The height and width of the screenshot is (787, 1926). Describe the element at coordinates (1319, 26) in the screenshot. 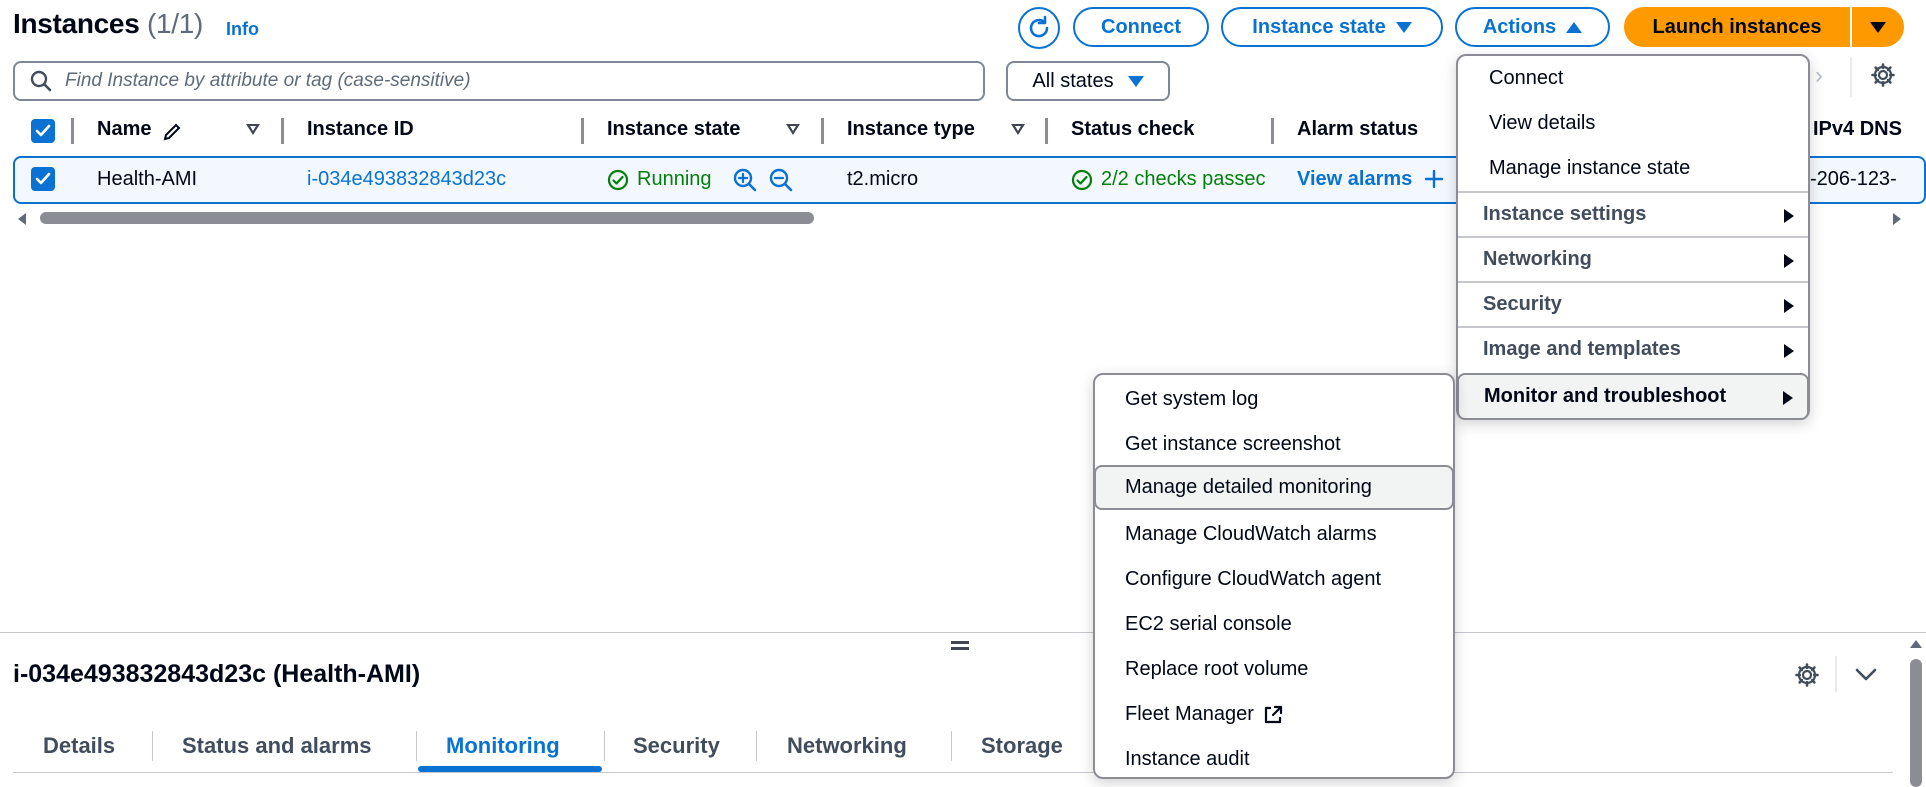

I see `instance-state-button-label: Instance state` at that location.